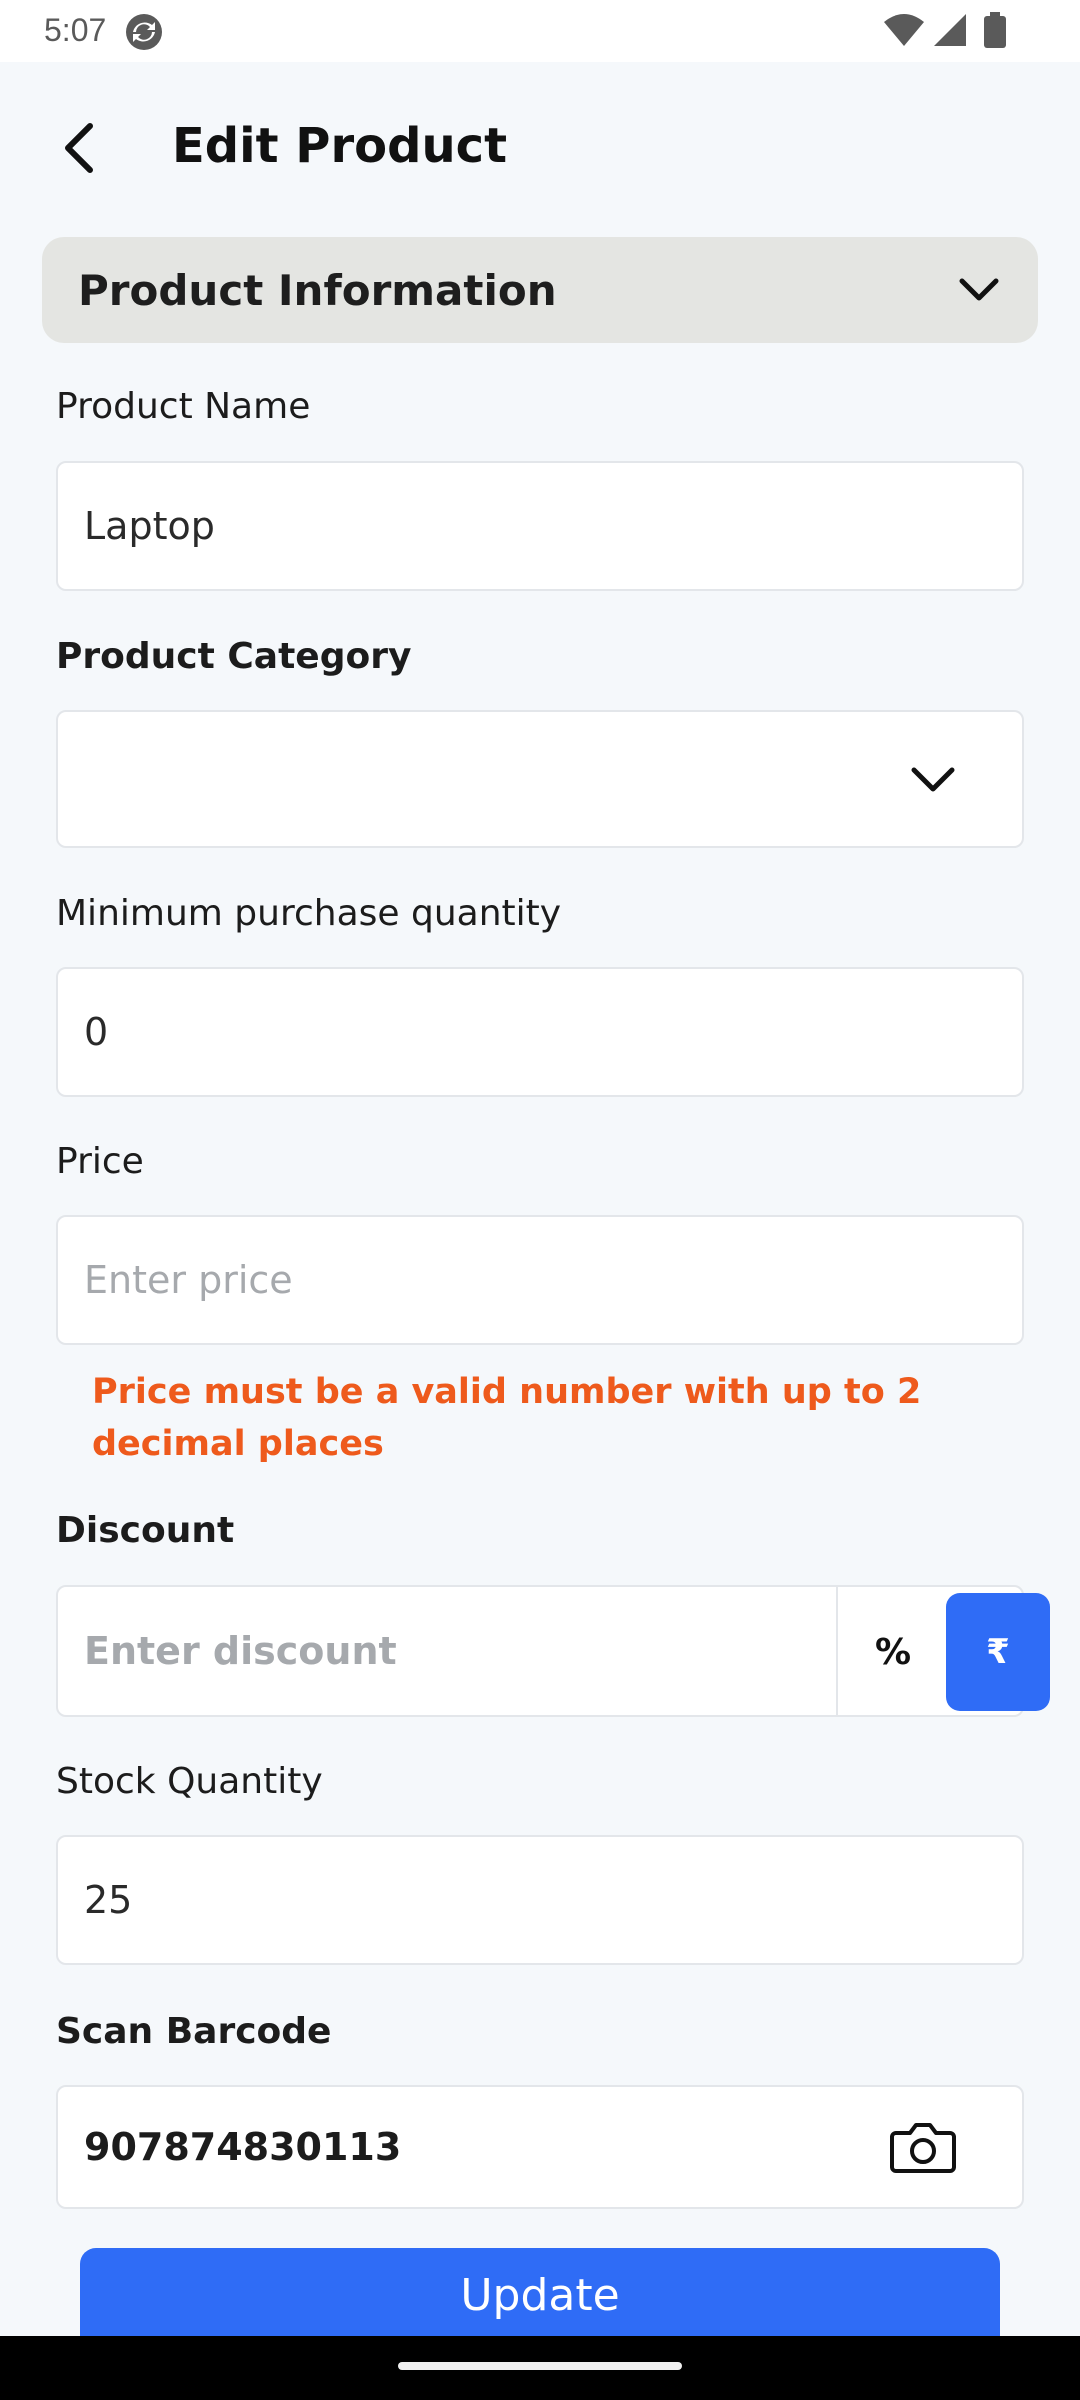 The width and height of the screenshot is (1080, 2400). I want to click on discount-label: Discount, so click(145, 1530).